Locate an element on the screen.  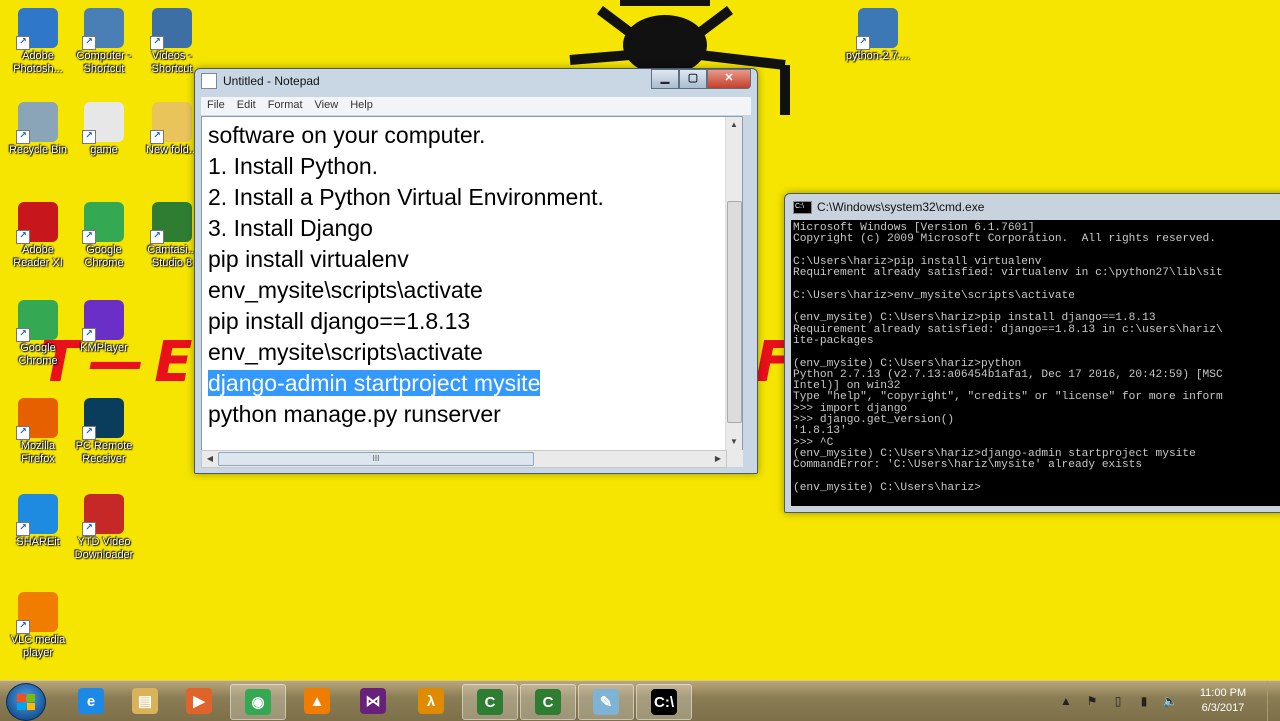
desktop-icon-label: Adobe Reader XI is located at coordinates (38, 256).